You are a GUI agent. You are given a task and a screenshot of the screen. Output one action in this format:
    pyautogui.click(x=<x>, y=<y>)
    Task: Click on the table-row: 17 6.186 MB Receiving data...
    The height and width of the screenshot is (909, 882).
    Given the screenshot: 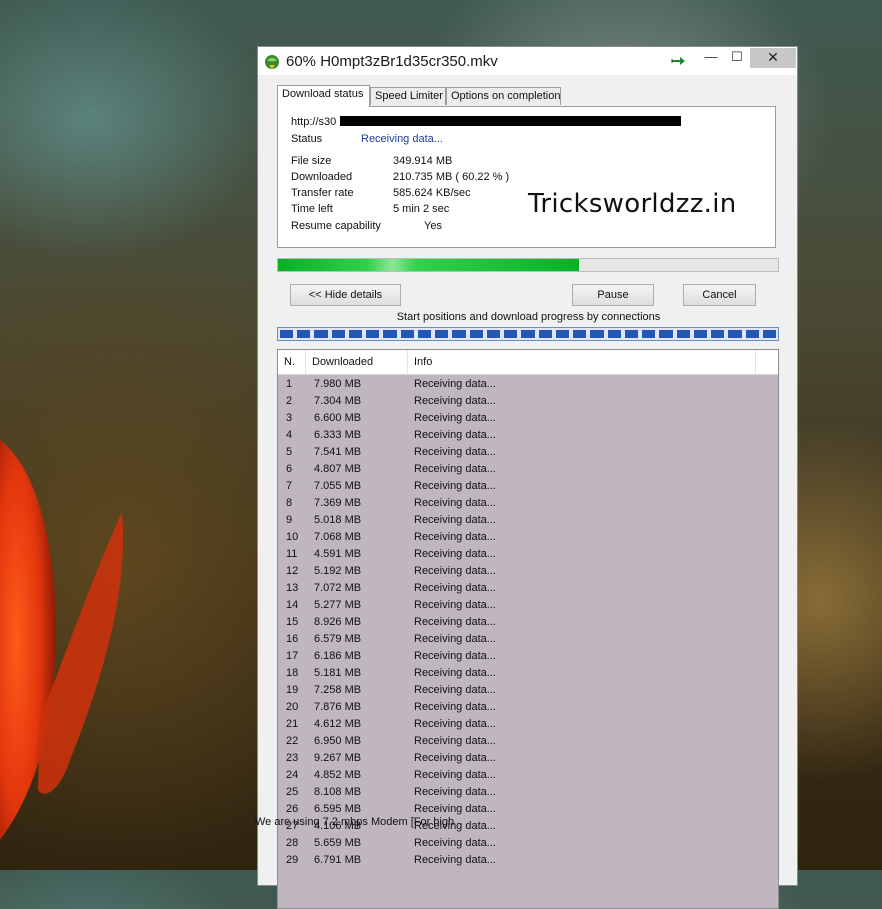 What is the action you would take?
    pyautogui.click(x=528, y=658)
    